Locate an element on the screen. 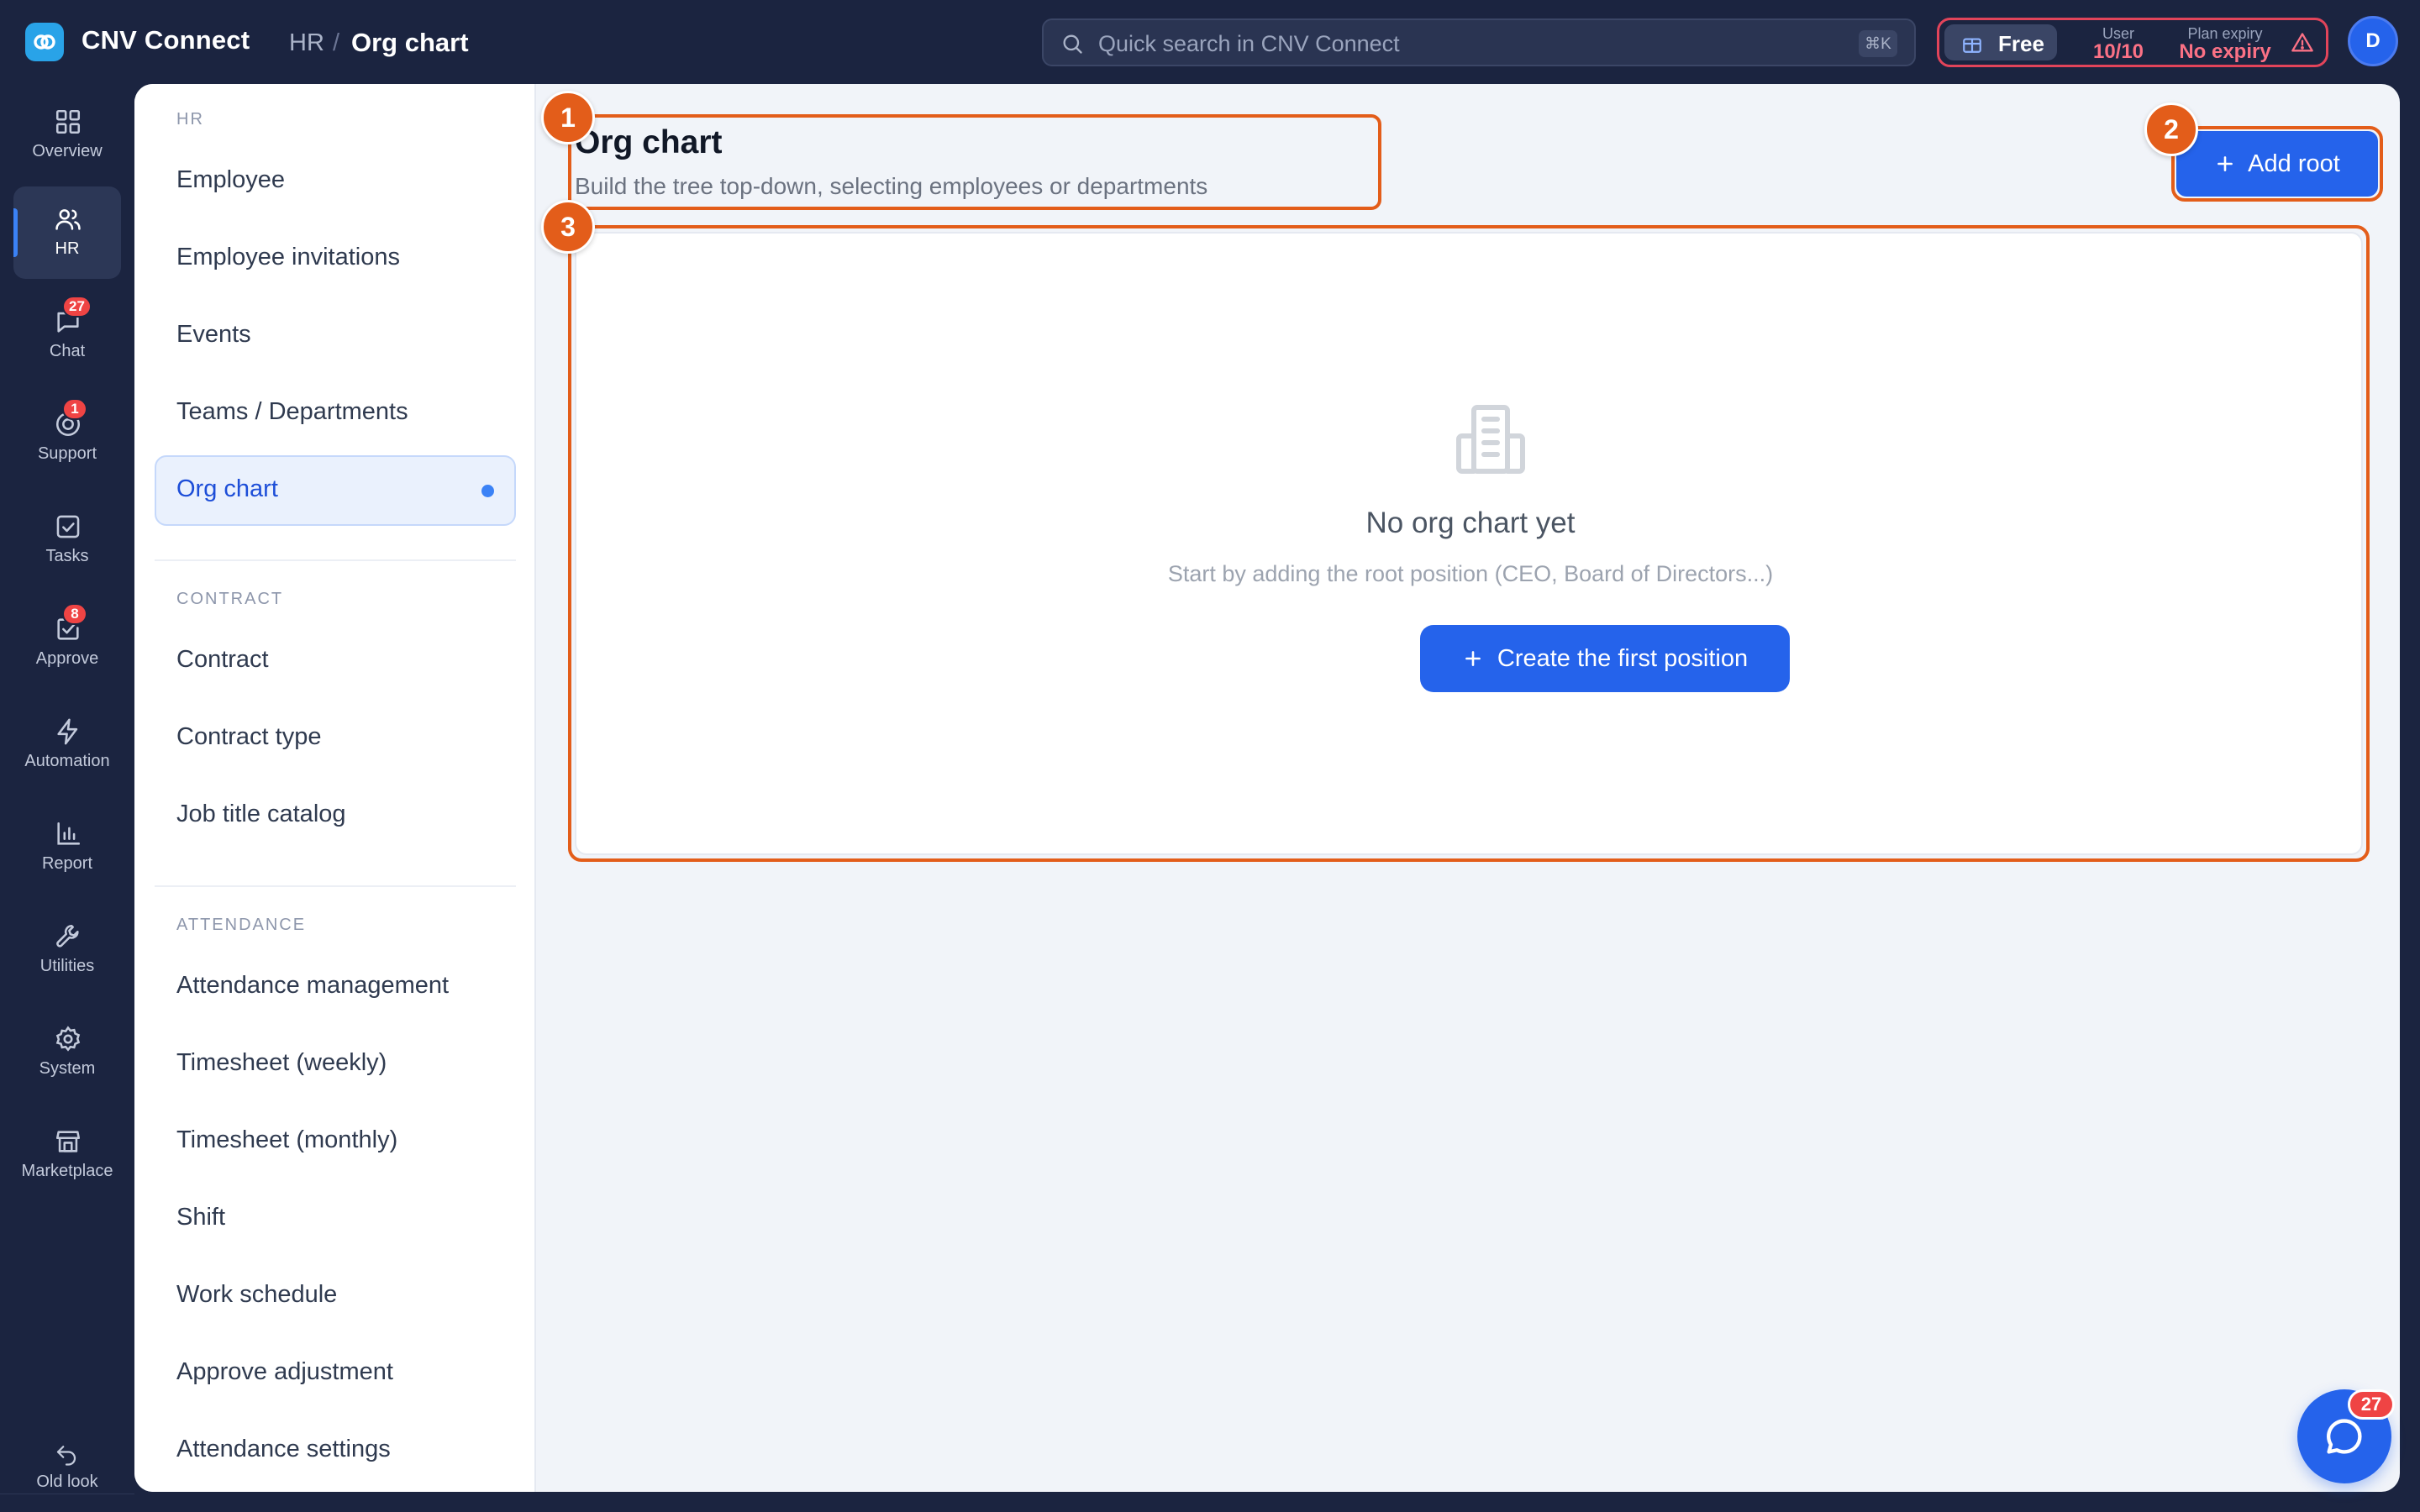 This screenshot has height=1512, width=2420. nav-item-work-schedule: Work schedule is located at coordinates (336, 1296).